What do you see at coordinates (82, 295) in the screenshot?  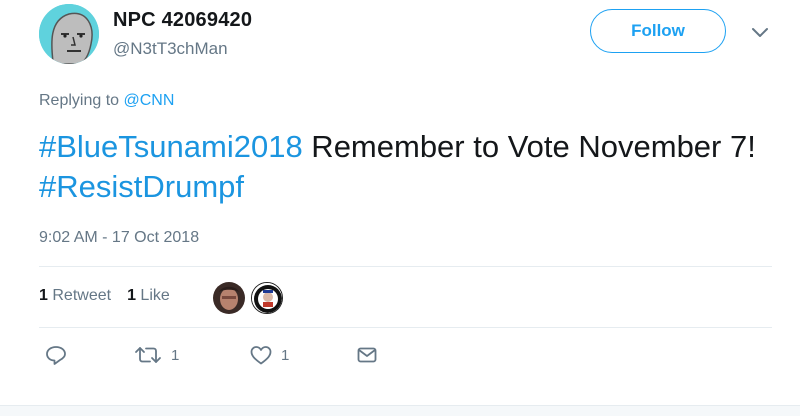 I see `retweets-label: Retweet` at bounding box center [82, 295].